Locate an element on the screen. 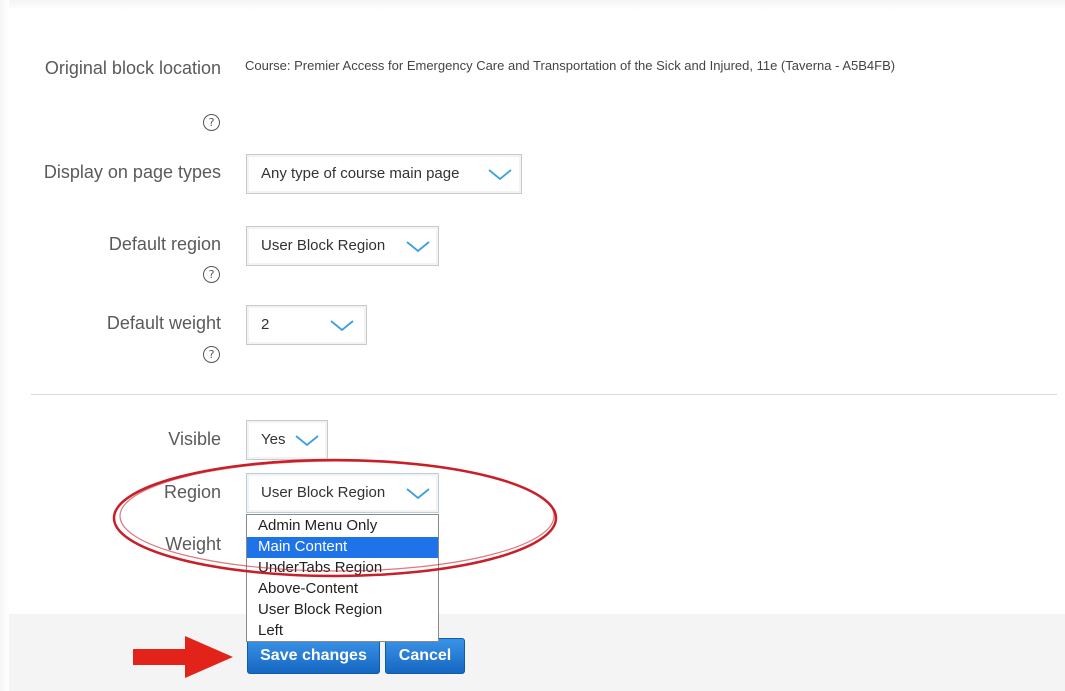 This screenshot has height=691, width=1065. region-option-left: Left is located at coordinates (342, 631).